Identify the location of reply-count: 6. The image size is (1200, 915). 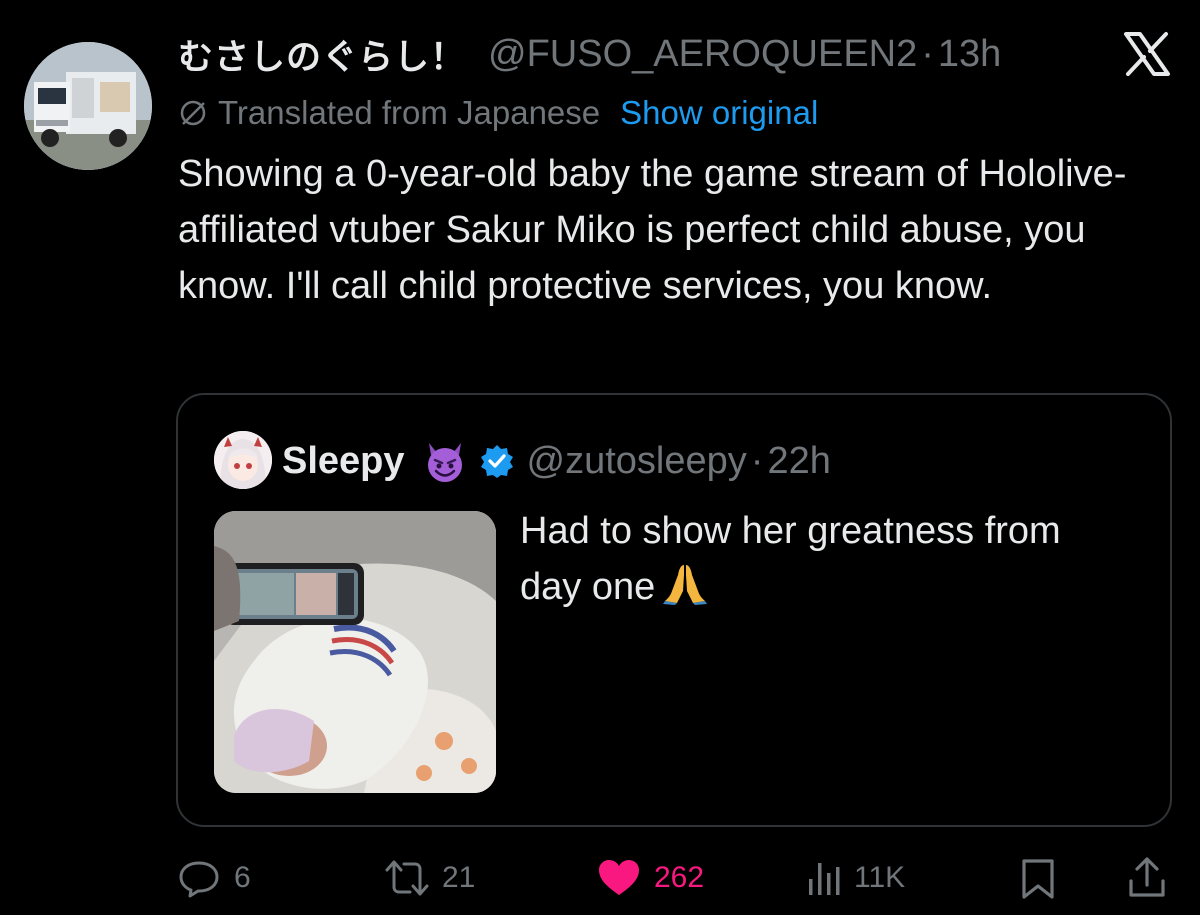
(242, 877).